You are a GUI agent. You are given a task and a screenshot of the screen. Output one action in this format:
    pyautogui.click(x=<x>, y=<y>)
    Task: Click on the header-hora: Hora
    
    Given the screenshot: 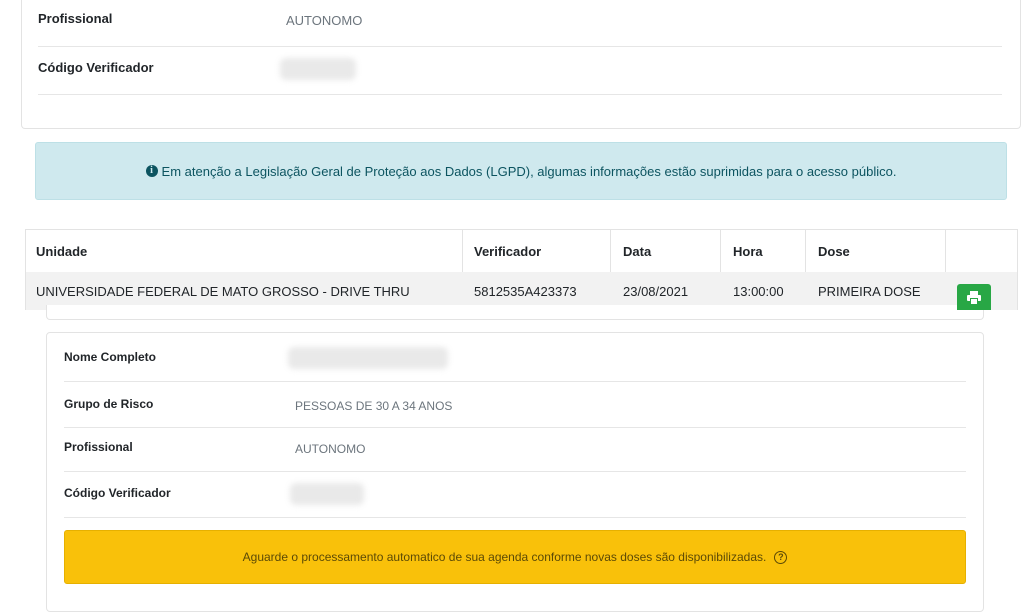 What is the action you would take?
    pyautogui.click(x=748, y=251)
    